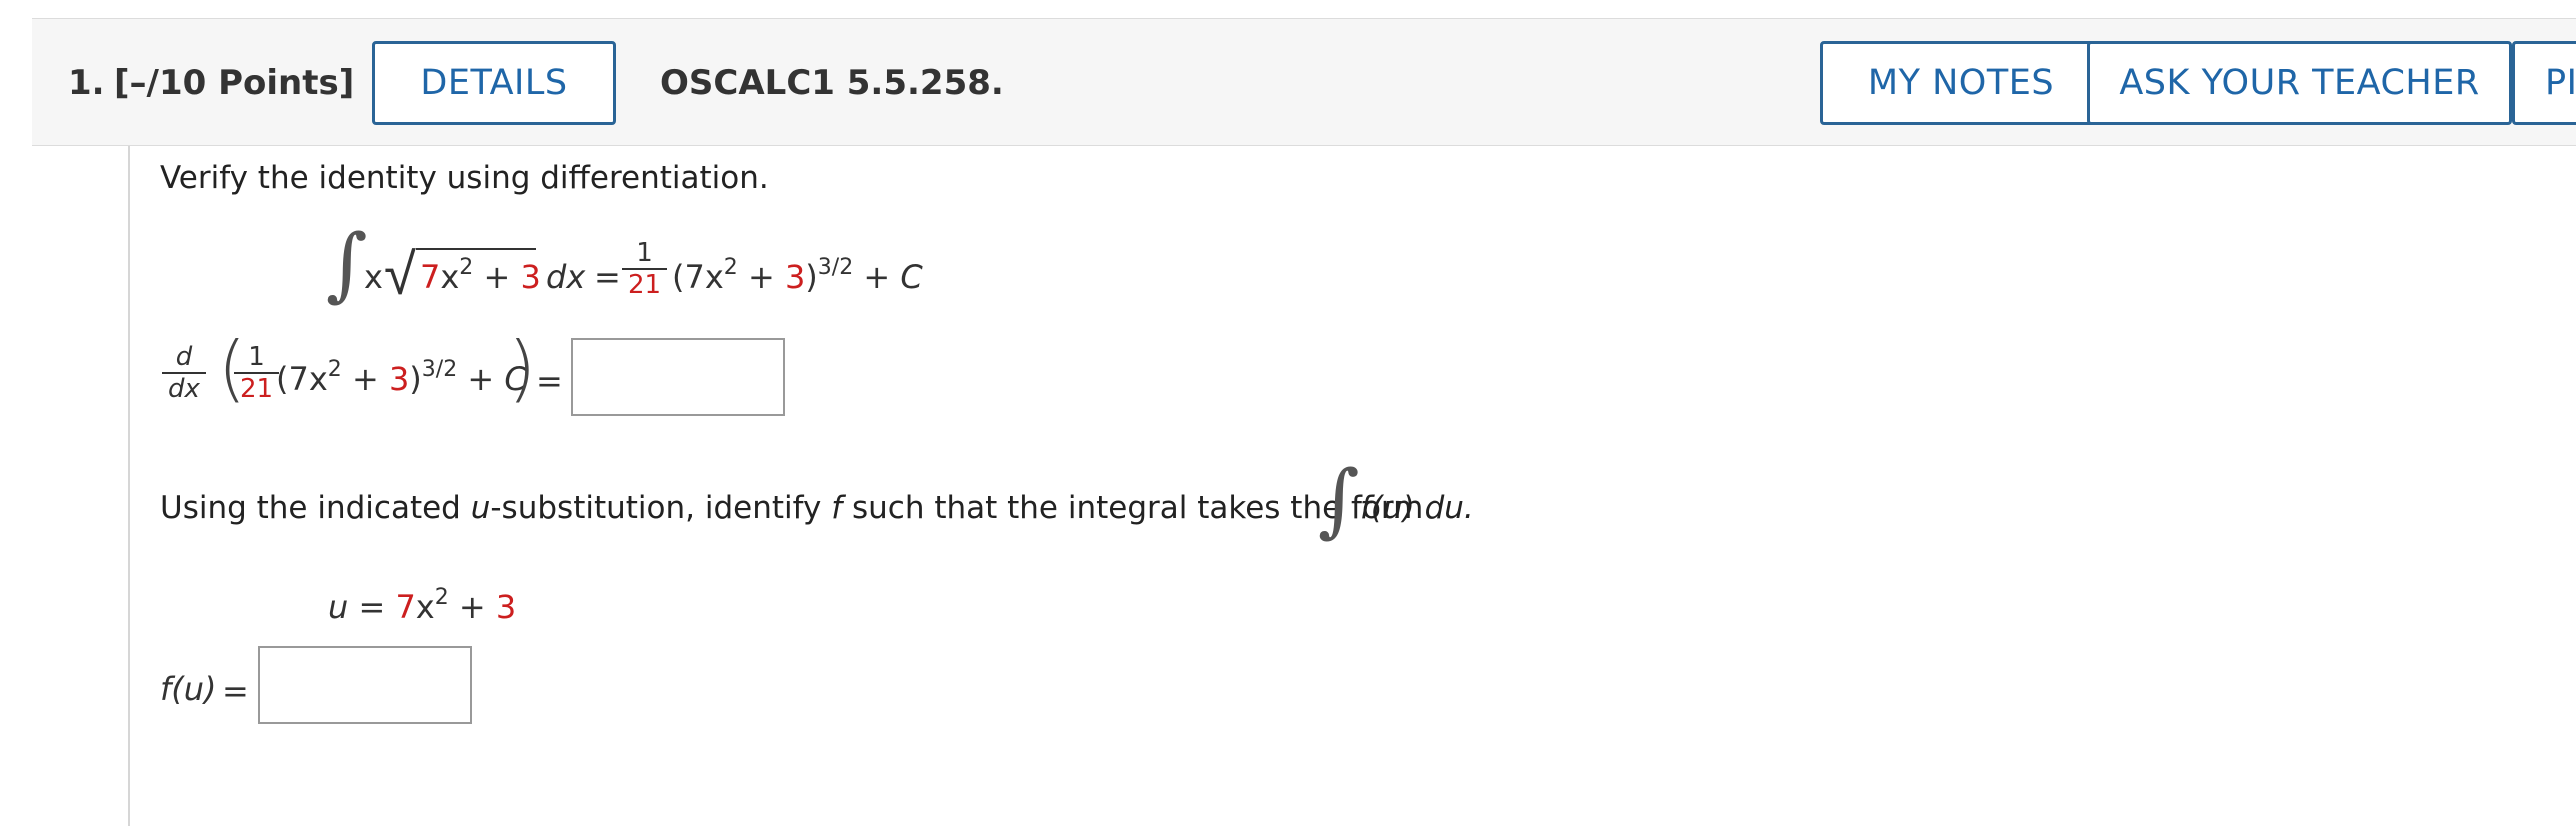  I want to click on identity-radicand: 7x2 + 3, so click(480, 276).